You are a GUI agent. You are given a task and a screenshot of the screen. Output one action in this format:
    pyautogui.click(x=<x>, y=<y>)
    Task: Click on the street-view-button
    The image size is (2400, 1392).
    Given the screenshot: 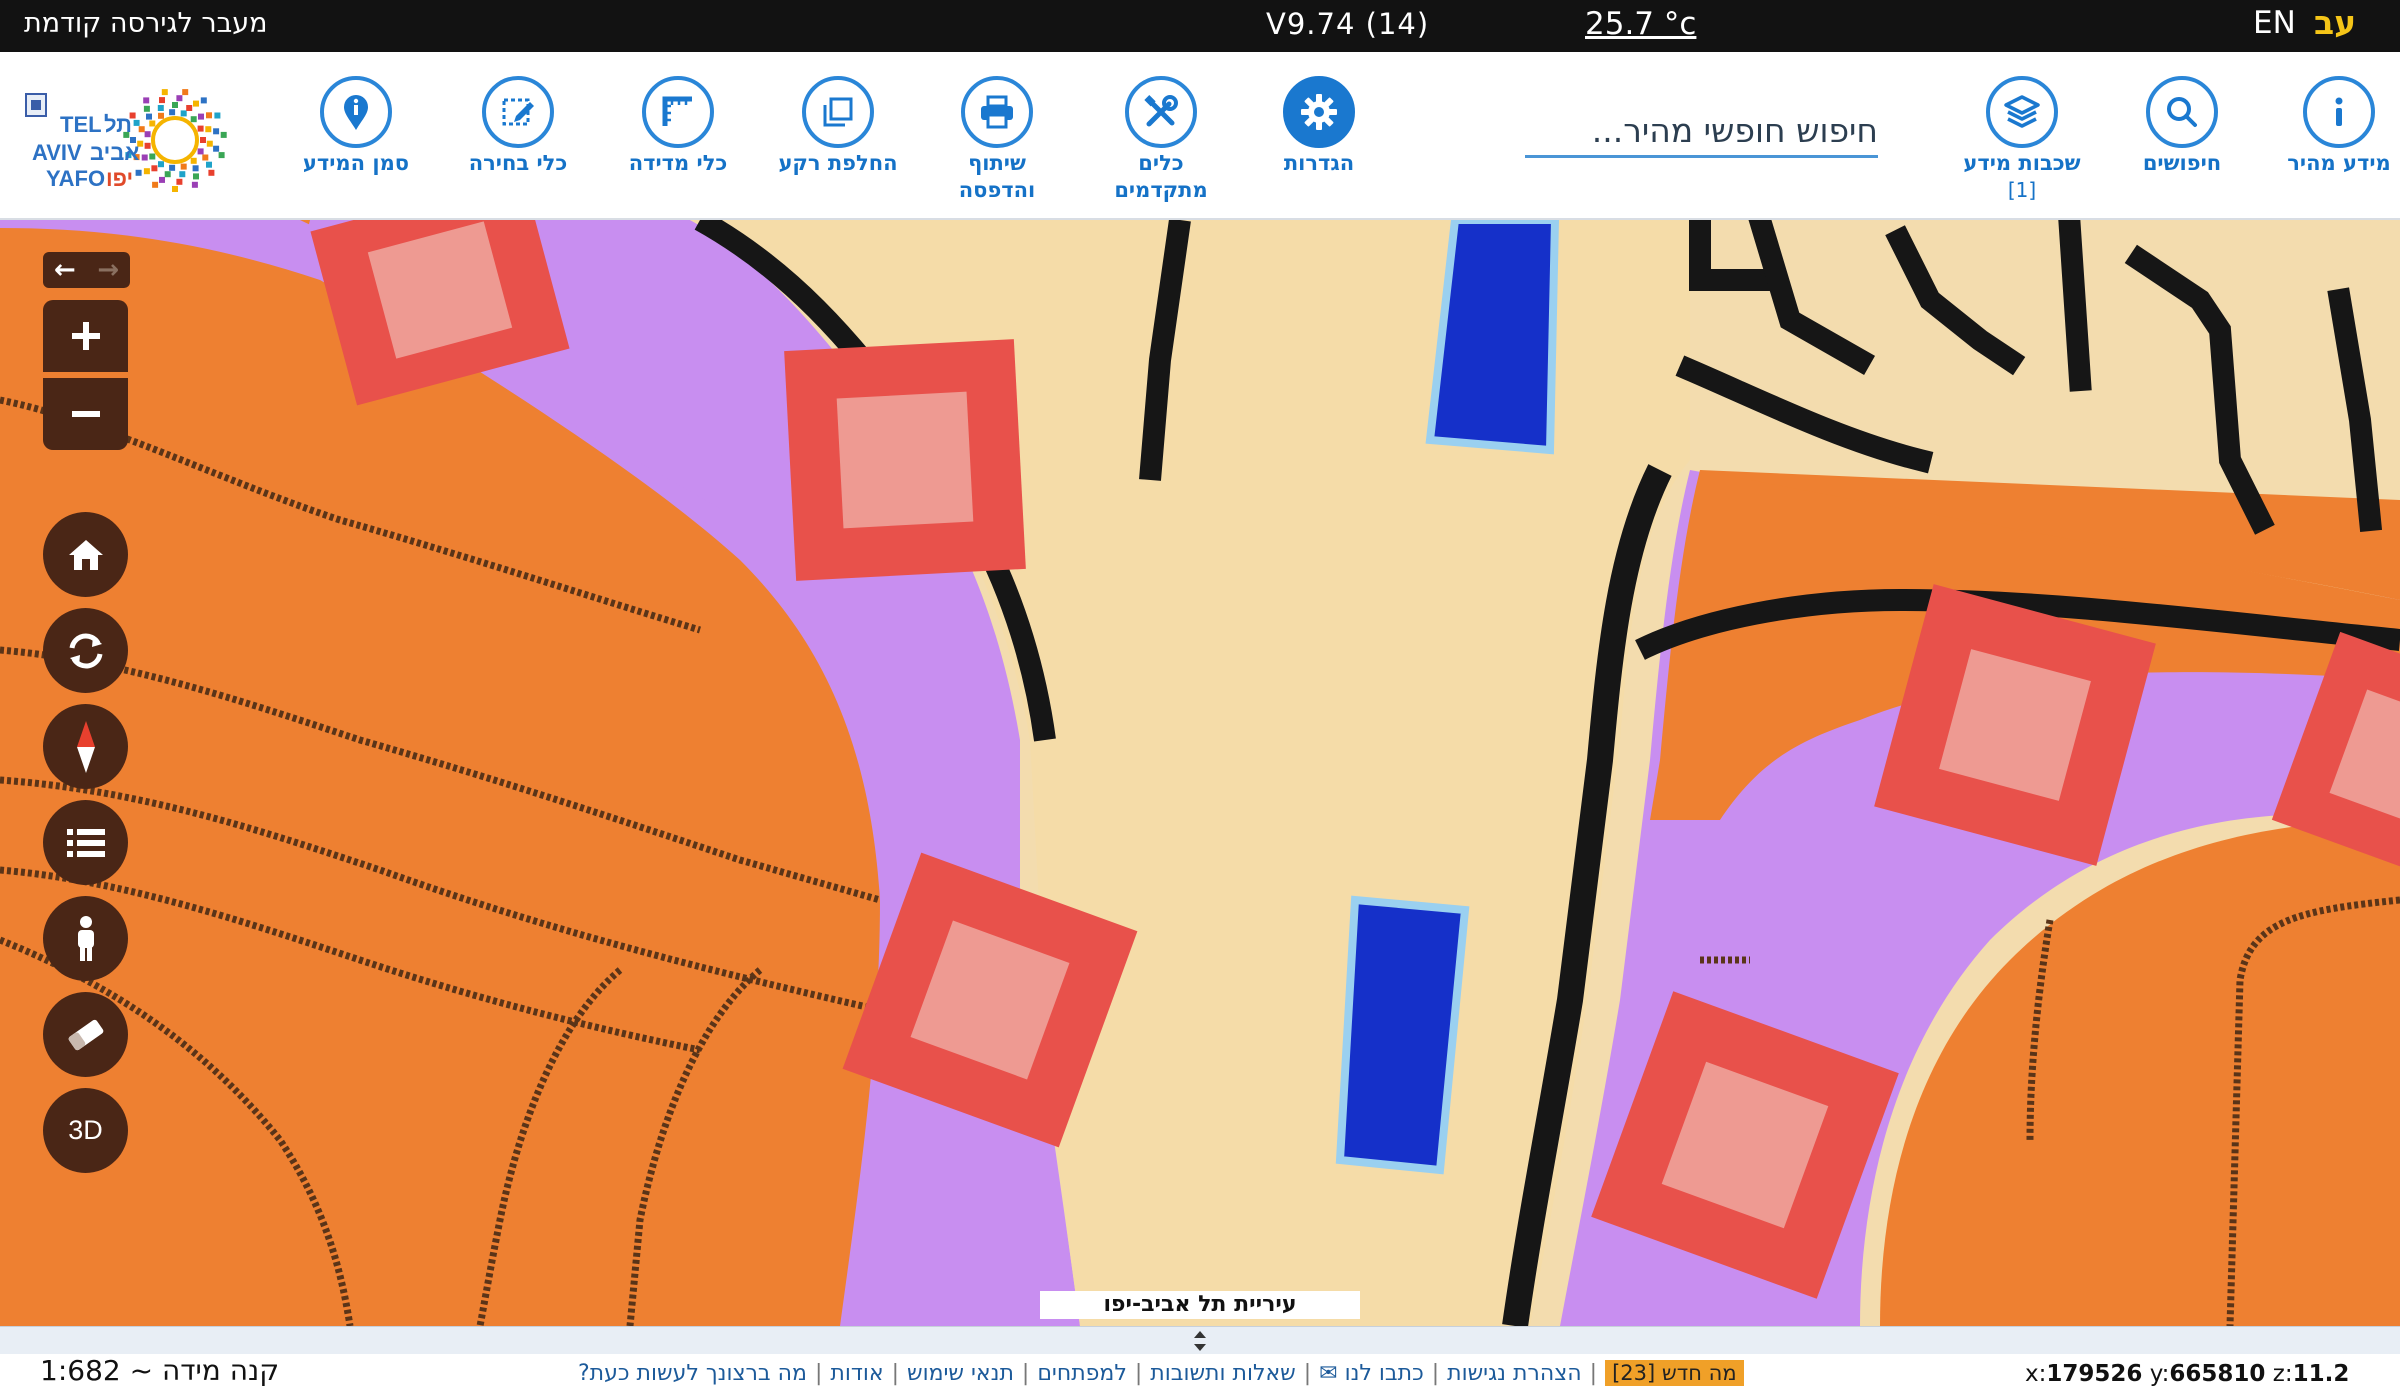 What is the action you would take?
    pyautogui.click(x=85, y=938)
    